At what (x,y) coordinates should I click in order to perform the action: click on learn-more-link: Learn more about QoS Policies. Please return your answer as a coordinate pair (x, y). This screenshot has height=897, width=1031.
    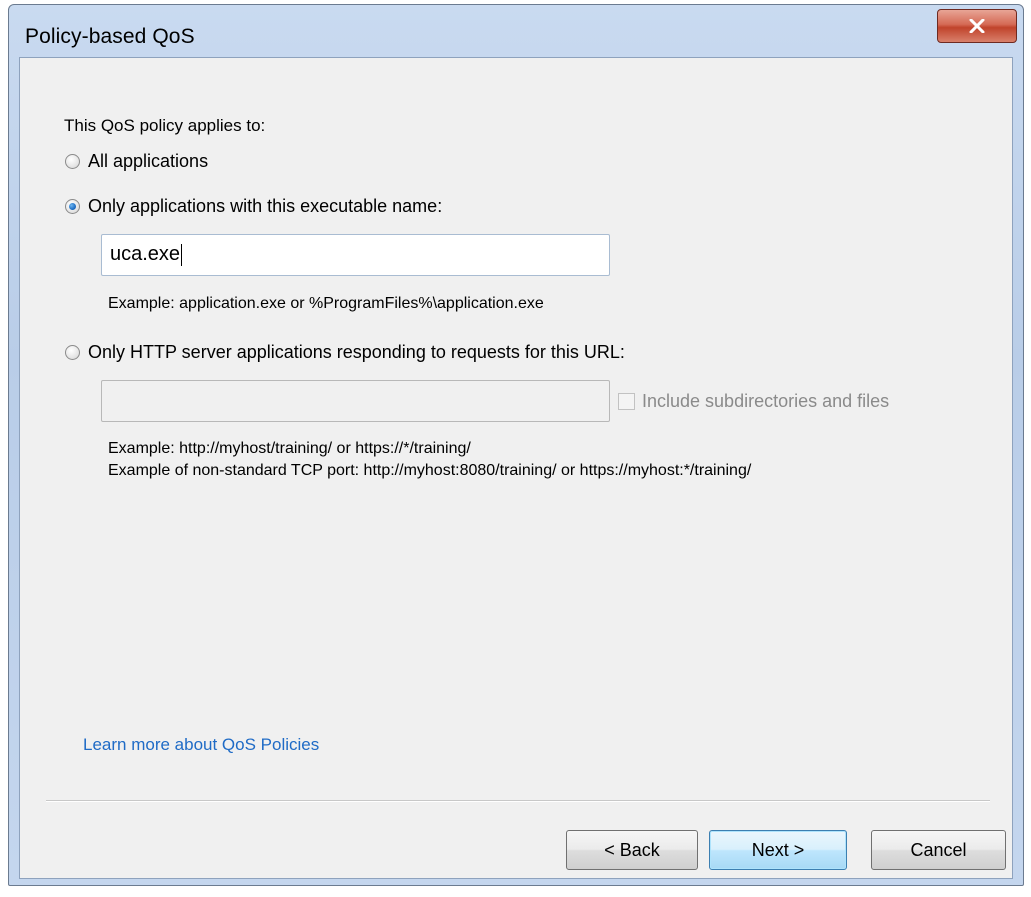
    Looking at the image, I should click on (201, 745).